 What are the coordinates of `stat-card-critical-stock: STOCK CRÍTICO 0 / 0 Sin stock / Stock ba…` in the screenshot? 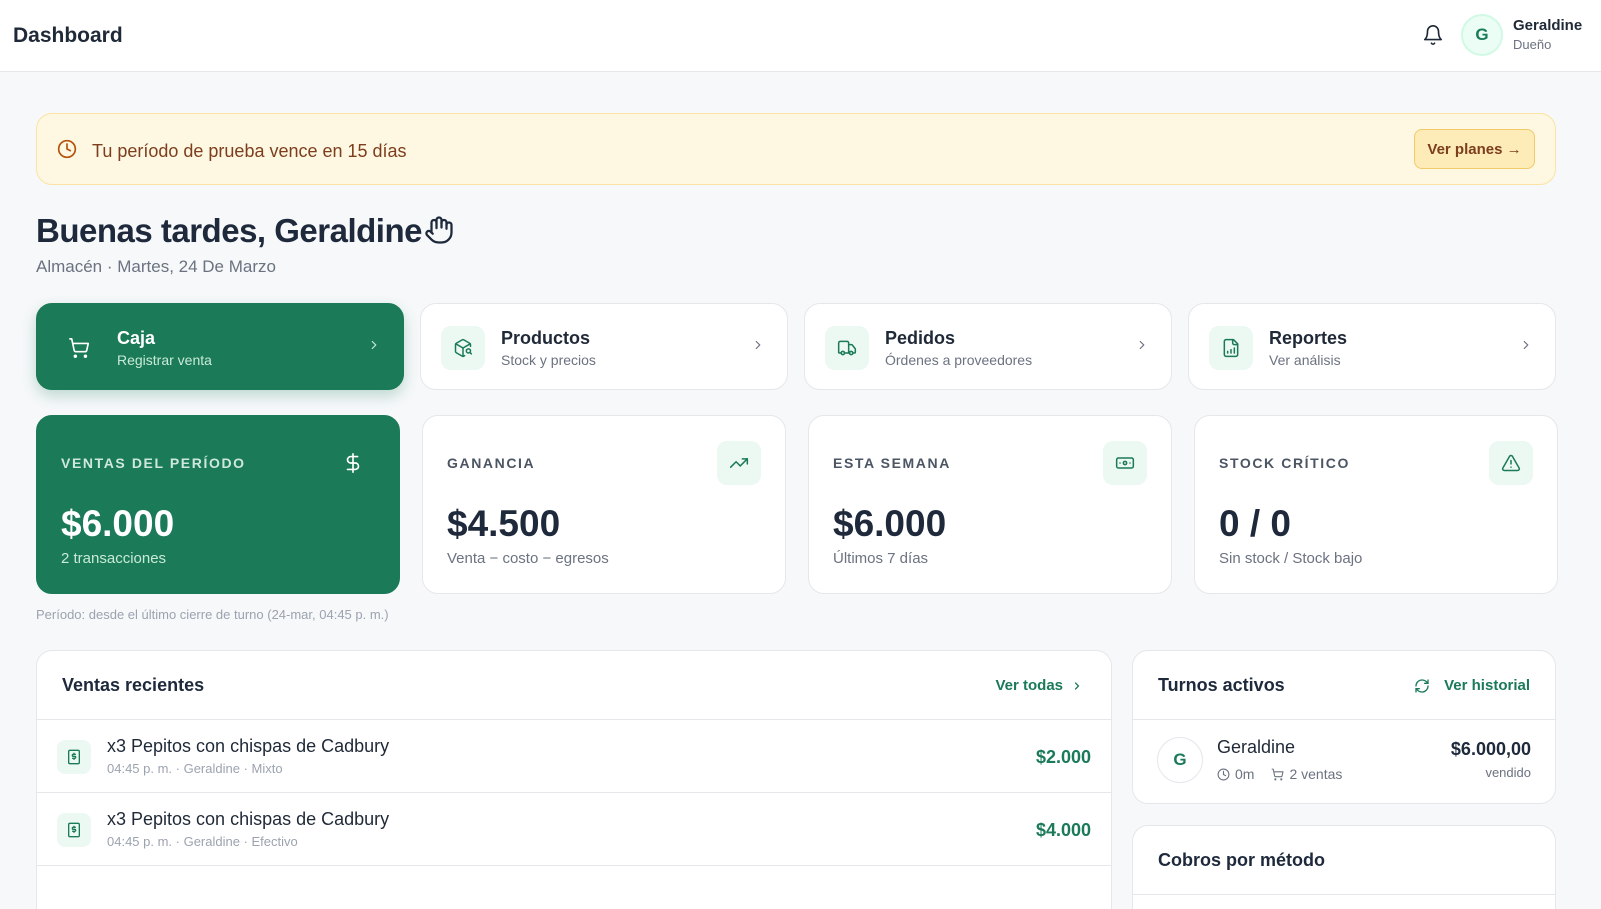 It's located at (1376, 504).